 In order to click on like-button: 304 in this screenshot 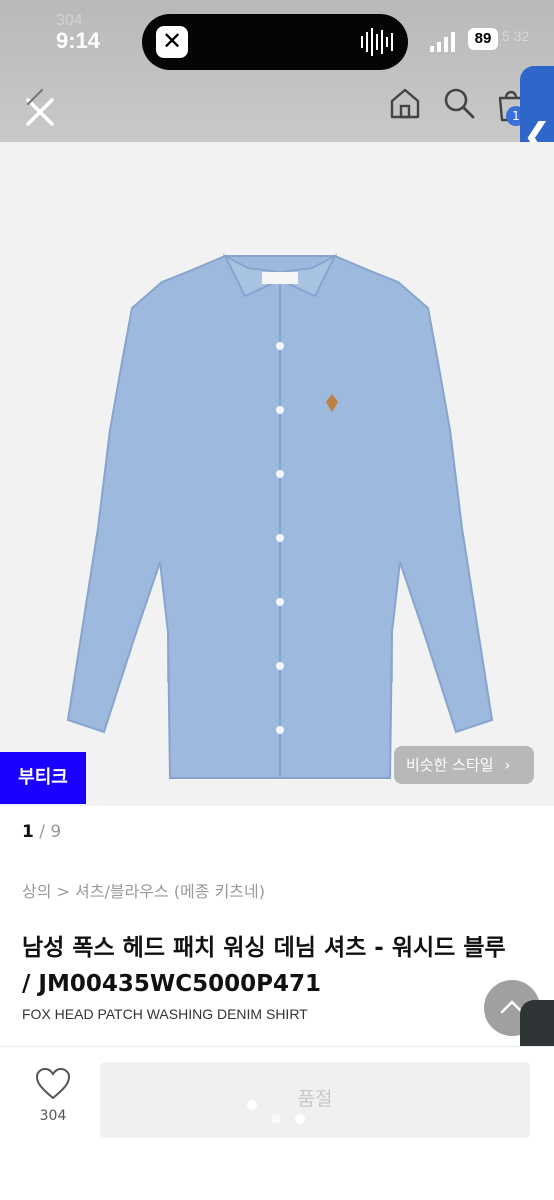, I will do `click(53, 1099)`.